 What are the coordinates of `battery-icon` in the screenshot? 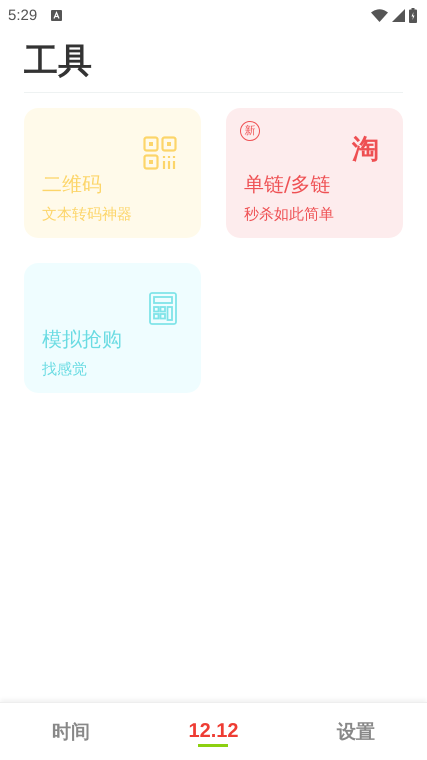 It's located at (413, 15).